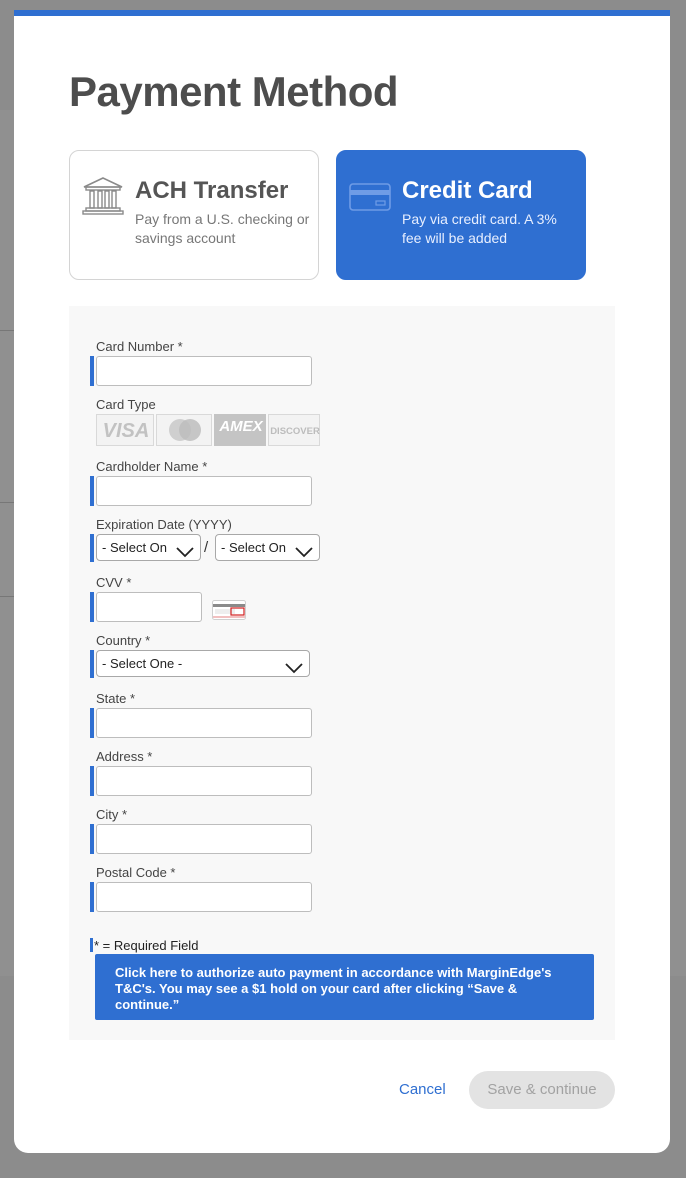  Describe the element at coordinates (114, 582) in the screenshot. I see `cvv-label: CVV *` at that location.